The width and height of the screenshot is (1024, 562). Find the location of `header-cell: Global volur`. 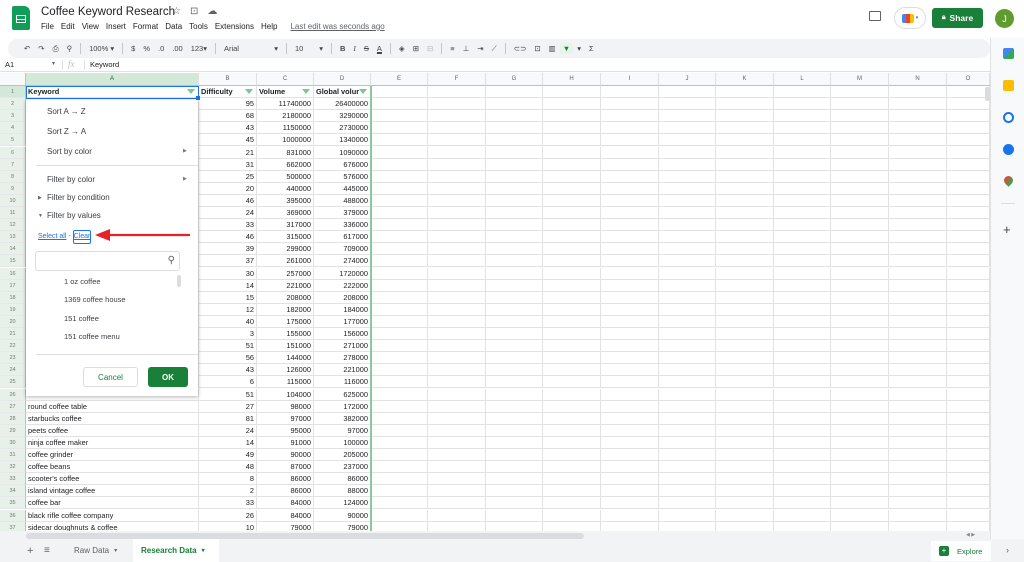

header-cell: Global volur is located at coordinates (342, 92).